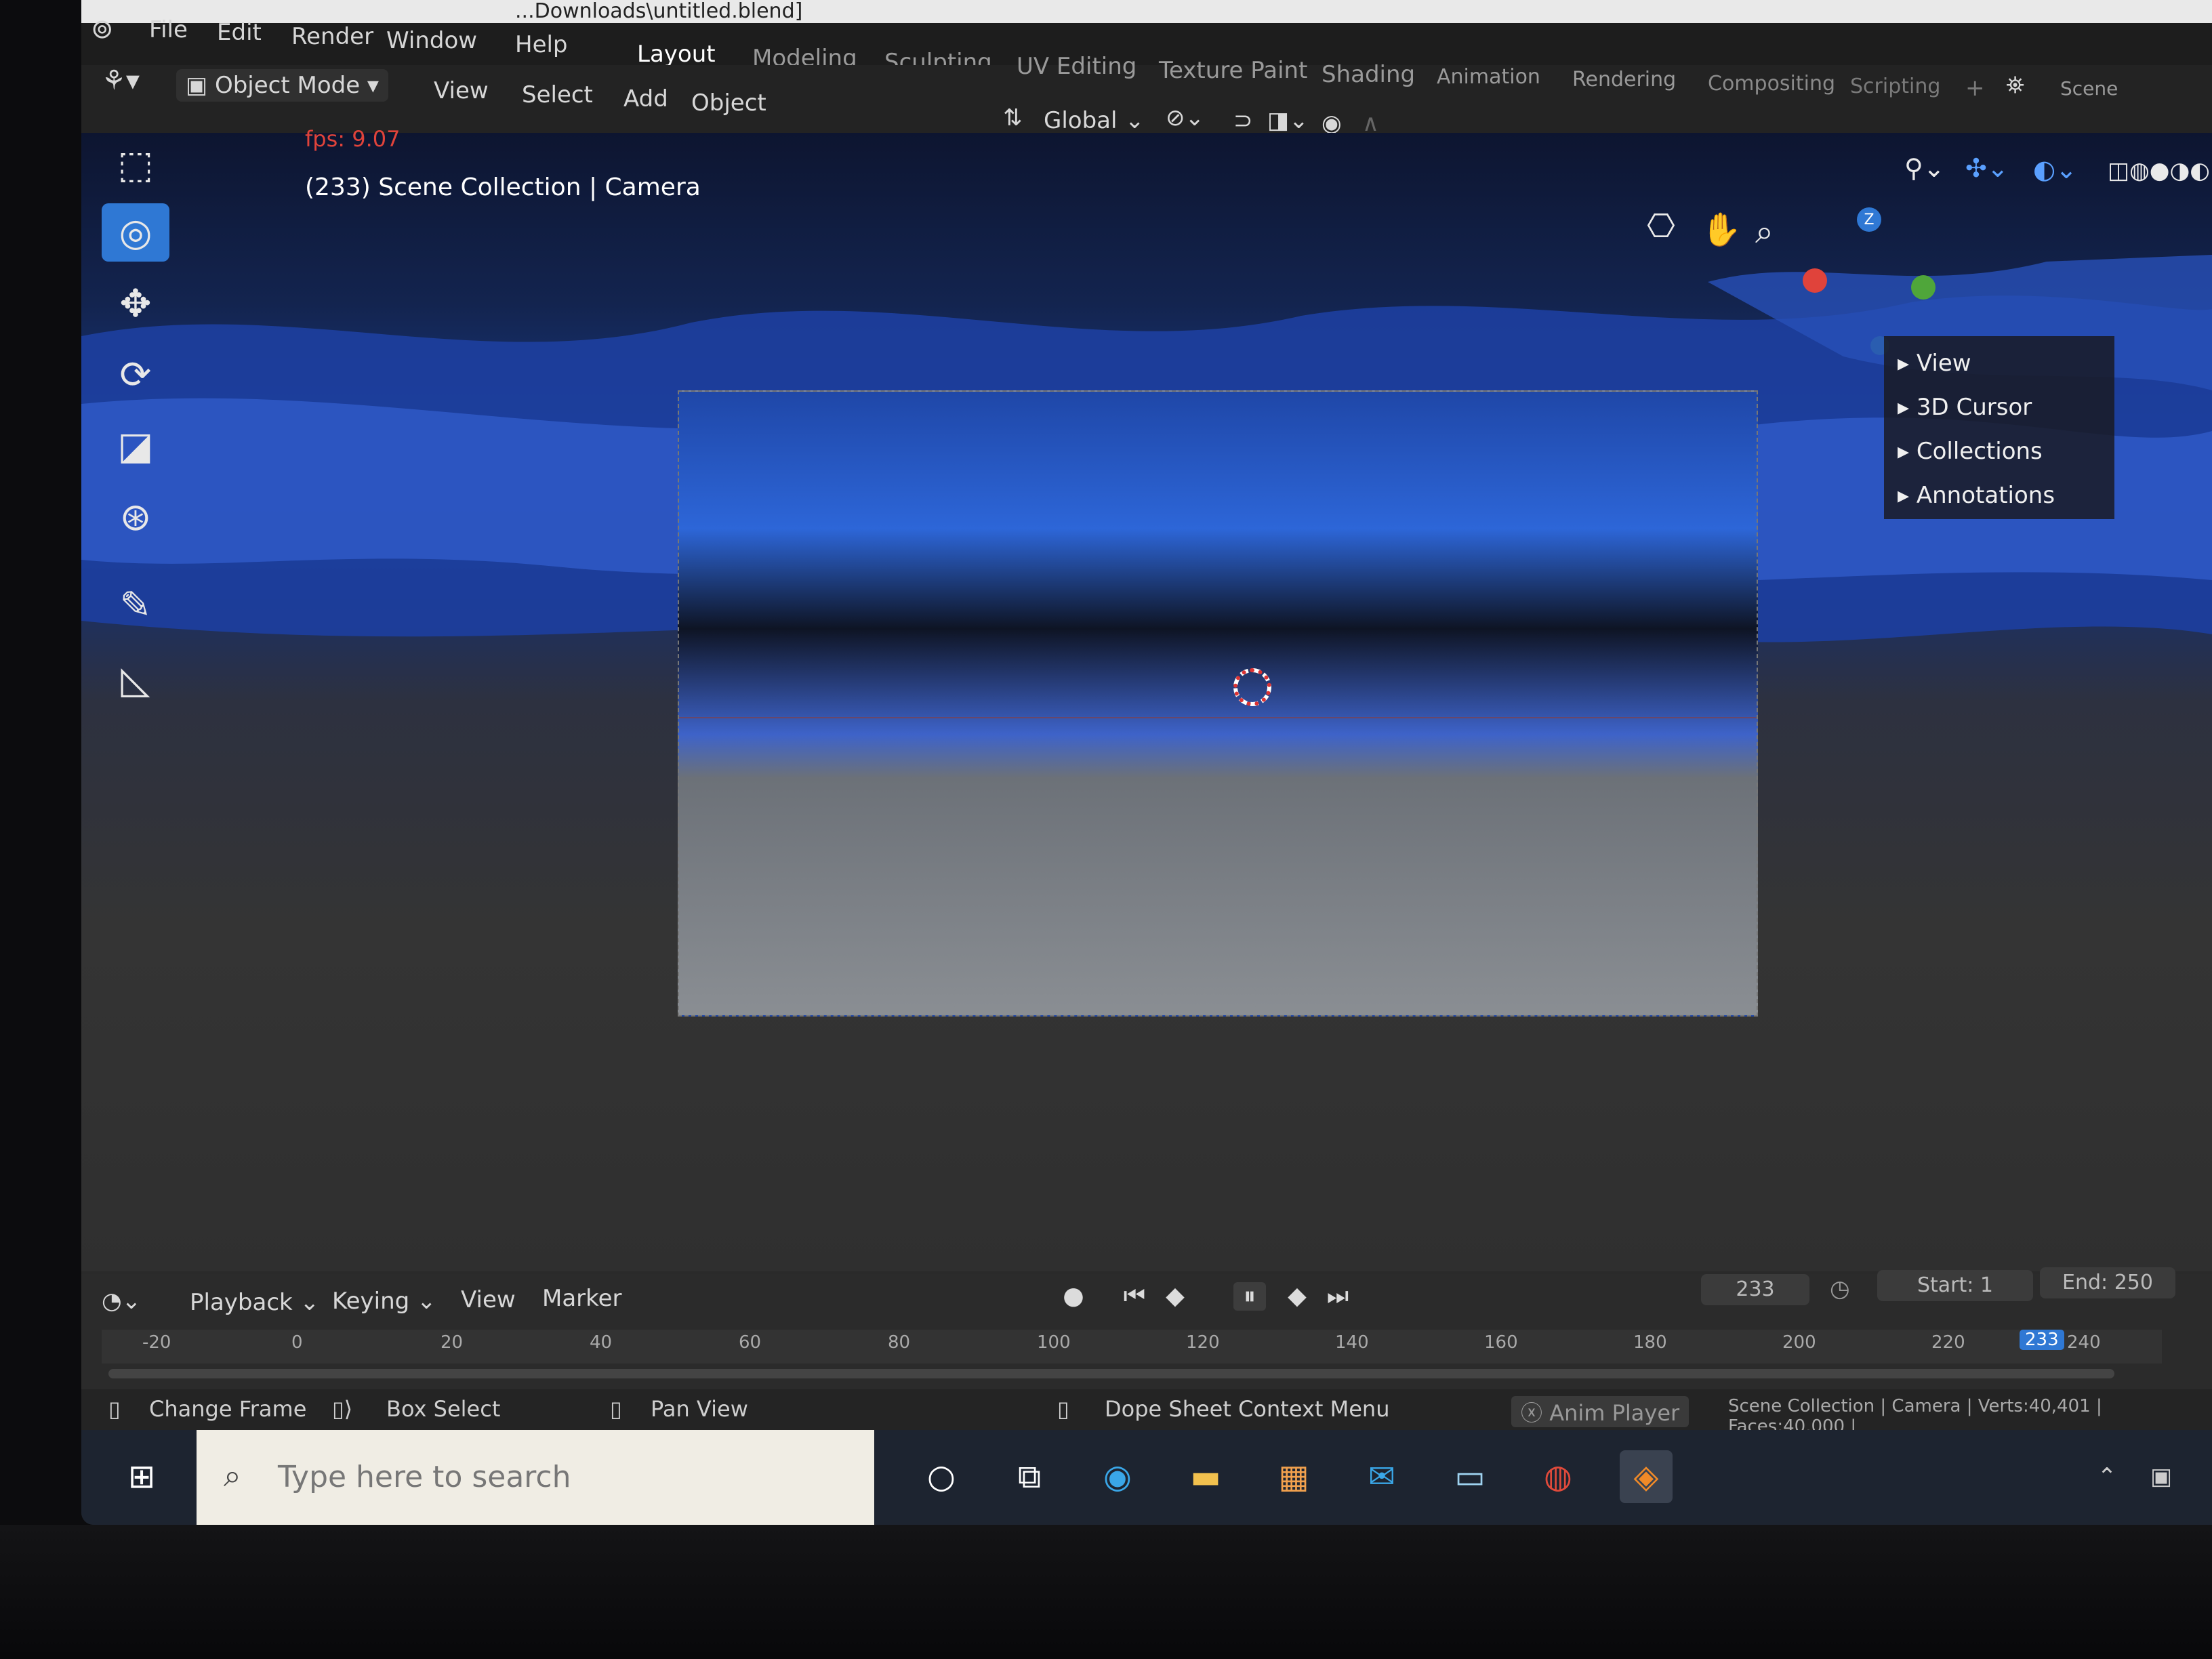 The width and height of the screenshot is (2212, 1659). I want to click on cortana-icon: ○, so click(941, 1477).